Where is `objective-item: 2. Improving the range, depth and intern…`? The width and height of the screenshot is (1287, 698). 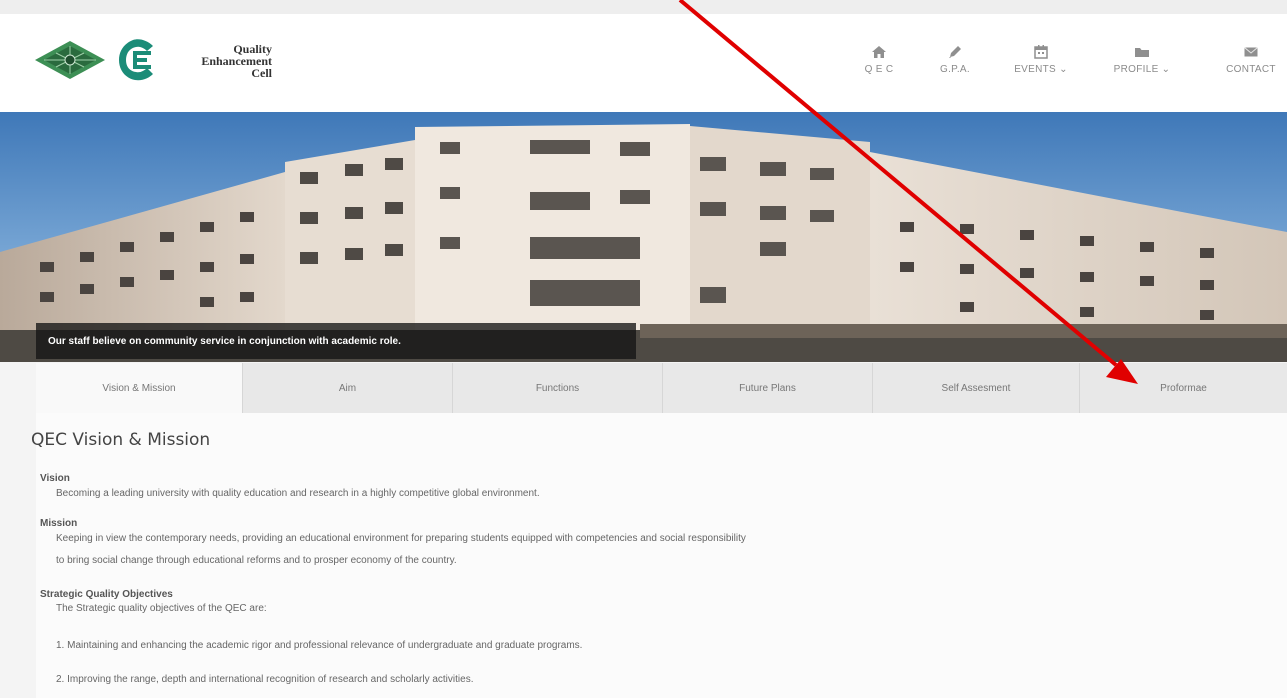 objective-item: 2. Improving the range, depth and intern… is located at coordinates (265, 679).